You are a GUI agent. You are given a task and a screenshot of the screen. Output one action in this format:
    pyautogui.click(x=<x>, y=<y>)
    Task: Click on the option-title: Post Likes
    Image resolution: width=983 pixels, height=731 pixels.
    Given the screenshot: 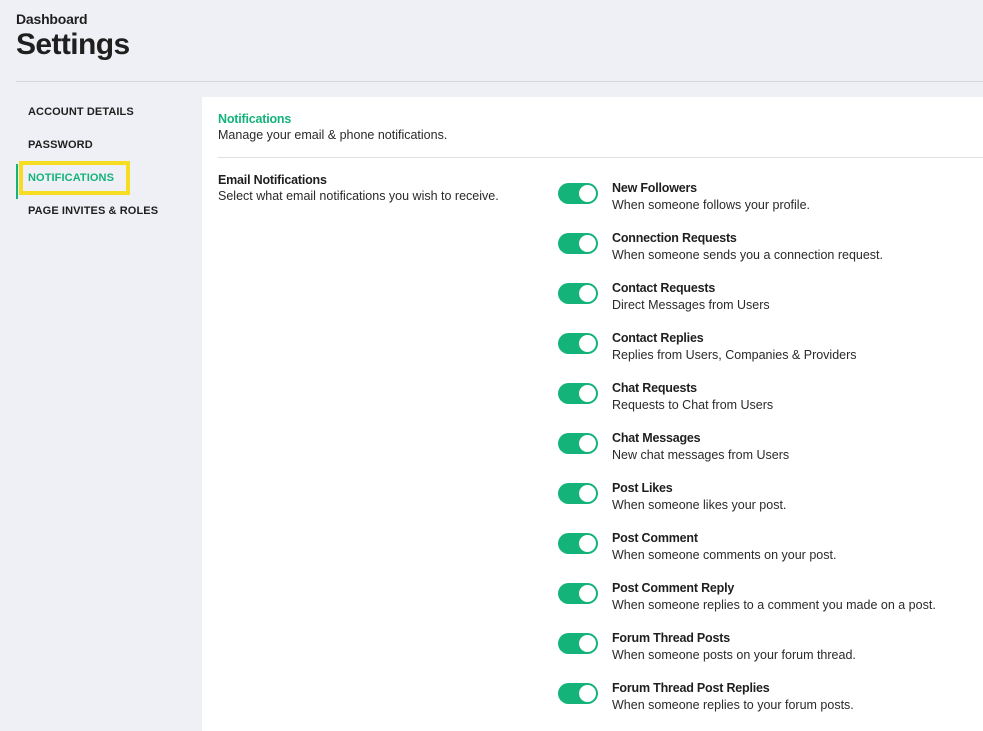 What is the action you would take?
    pyautogui.click(x=642, y=488)
    